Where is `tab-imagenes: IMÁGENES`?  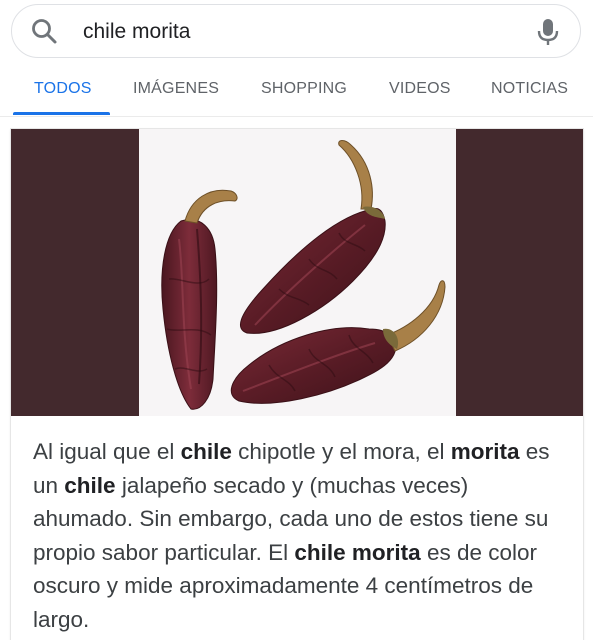 tab-imagenes: IMÁGENES is located at coordinates (176, 89).